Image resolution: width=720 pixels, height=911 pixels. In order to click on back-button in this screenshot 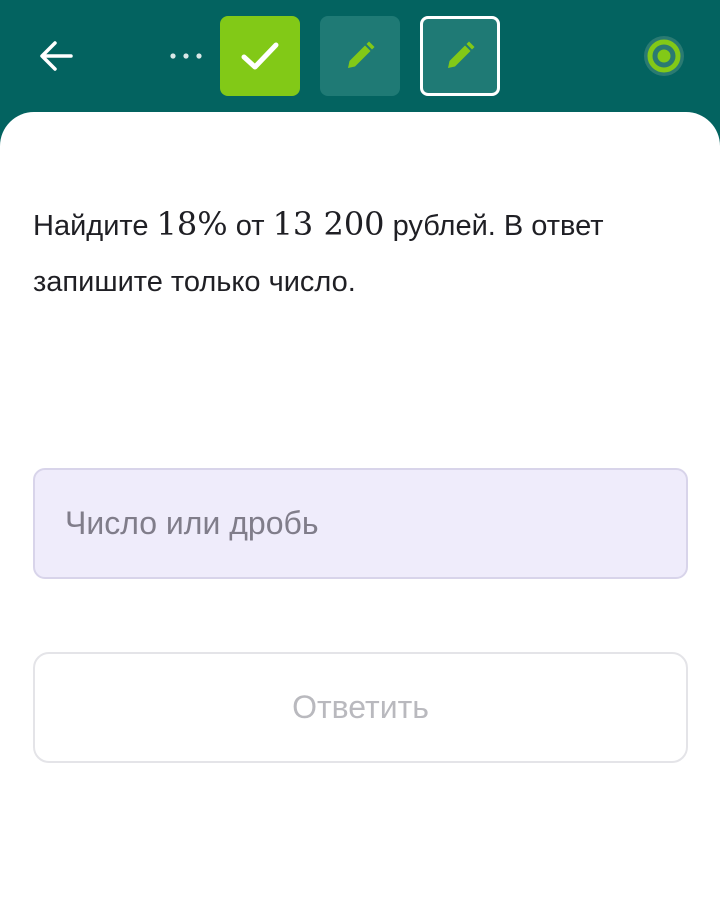, I will do `click(56, 56)`.